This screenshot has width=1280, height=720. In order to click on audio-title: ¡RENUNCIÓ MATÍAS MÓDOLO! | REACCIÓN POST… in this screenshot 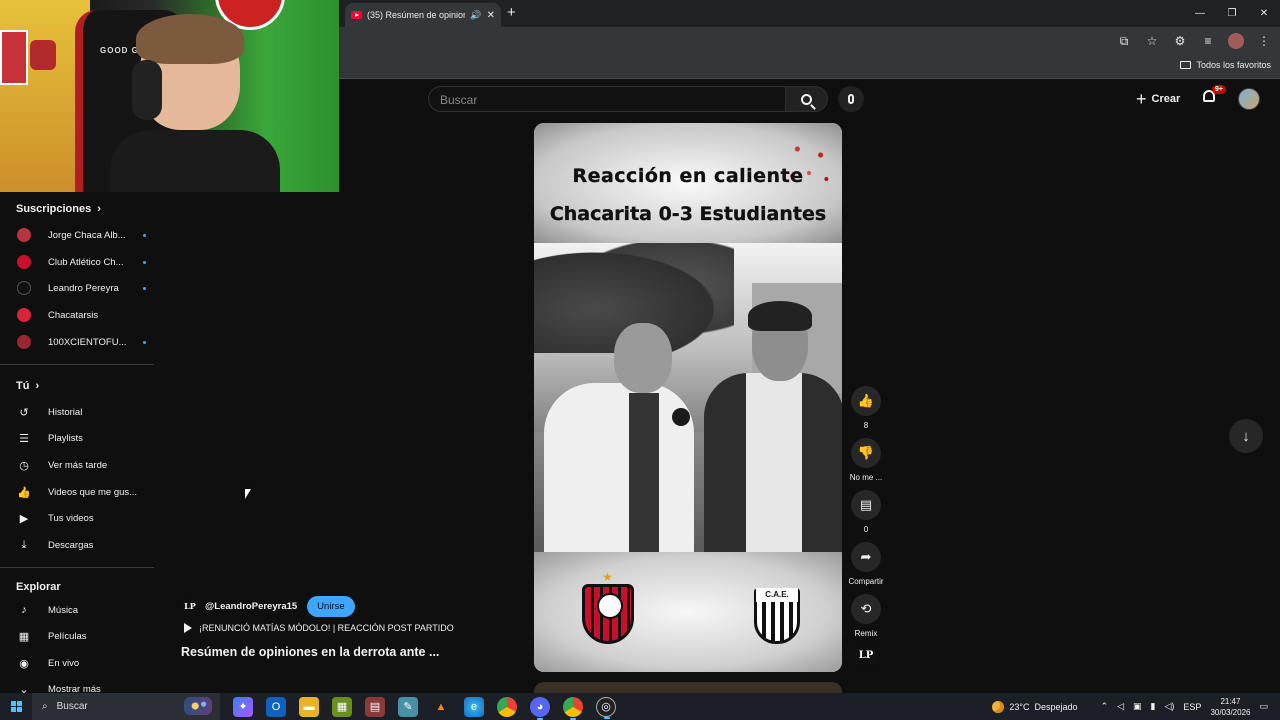, I will do `click(326, 628)`.